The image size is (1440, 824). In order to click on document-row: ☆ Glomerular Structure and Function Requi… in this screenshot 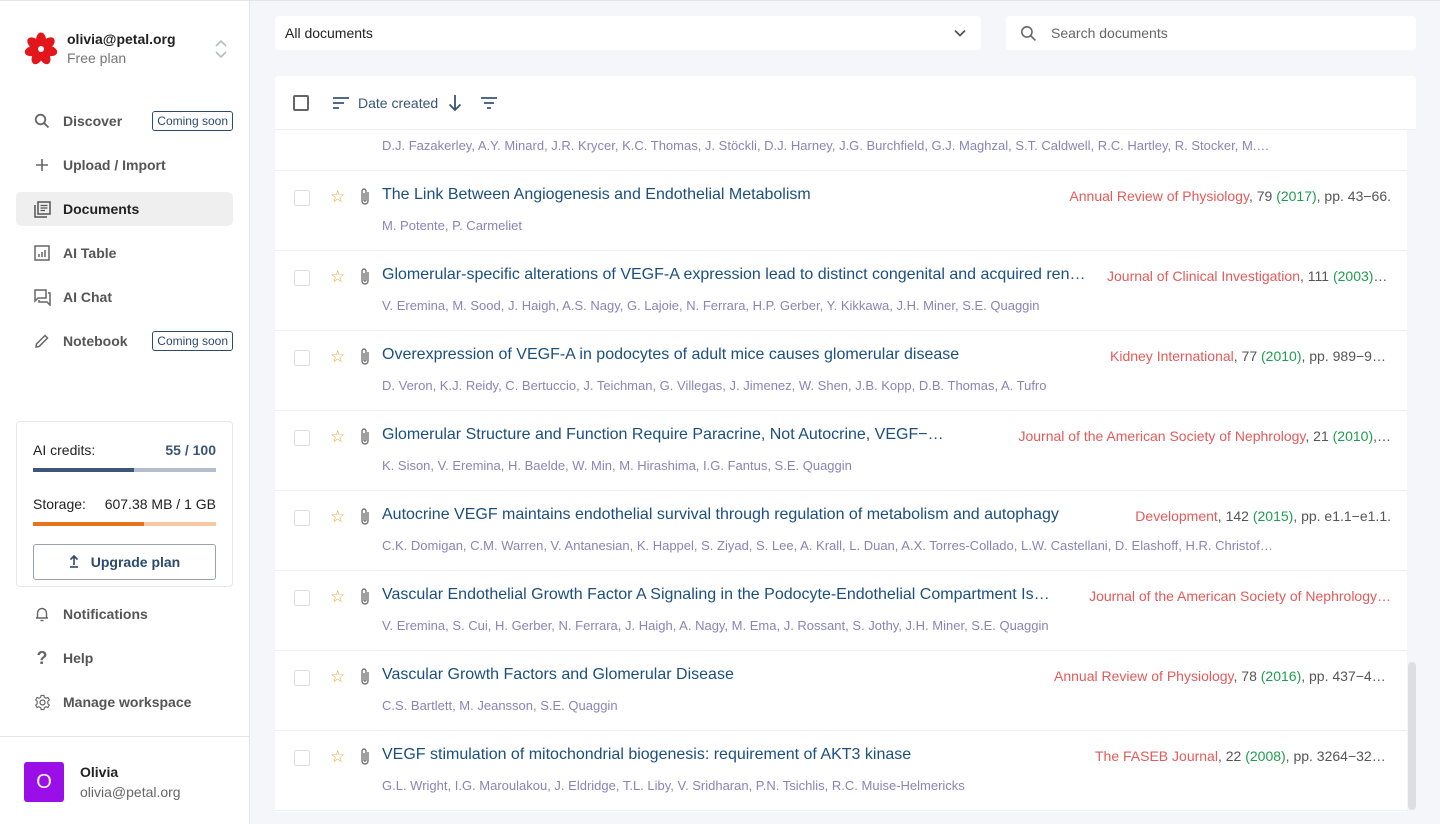, I will do `click(841, 451)`.